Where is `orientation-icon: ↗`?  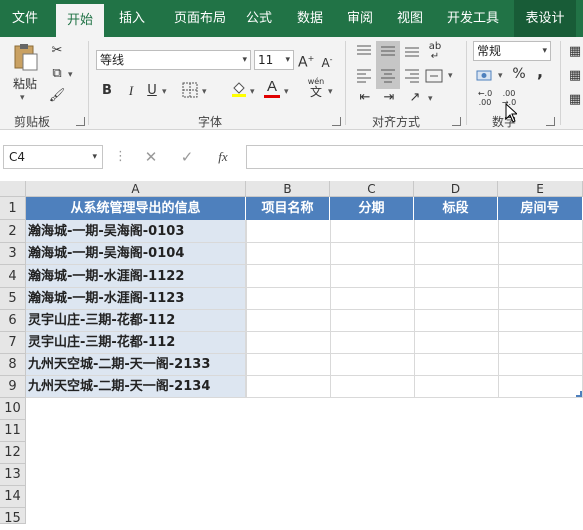 orientation-icon: ↗ is located at coordinates (415, 98).